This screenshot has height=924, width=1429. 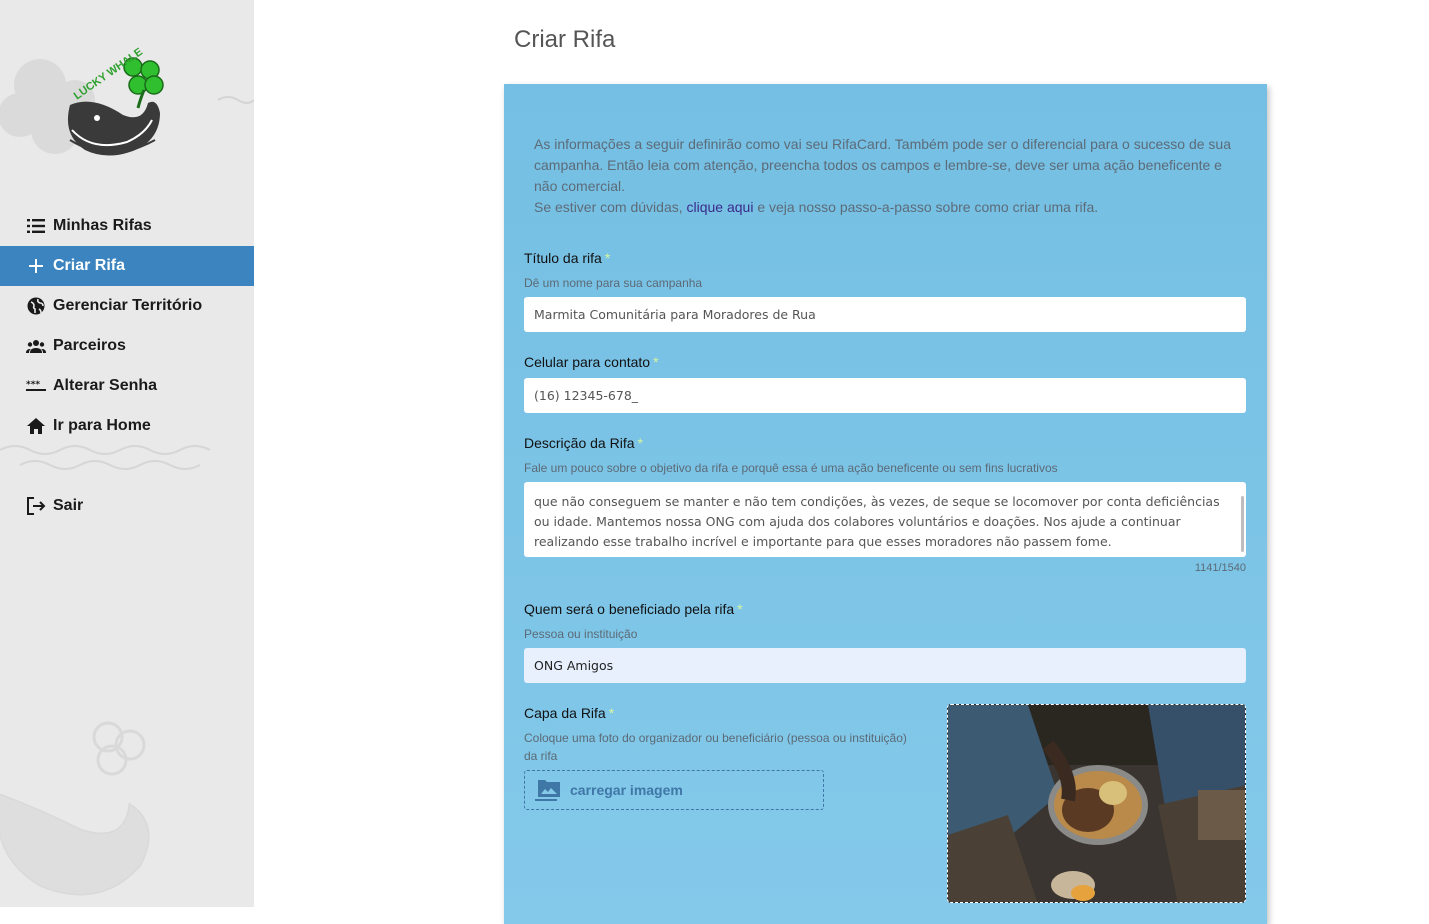 I want to click on beneficiary-input, so click(x=885, y=665).